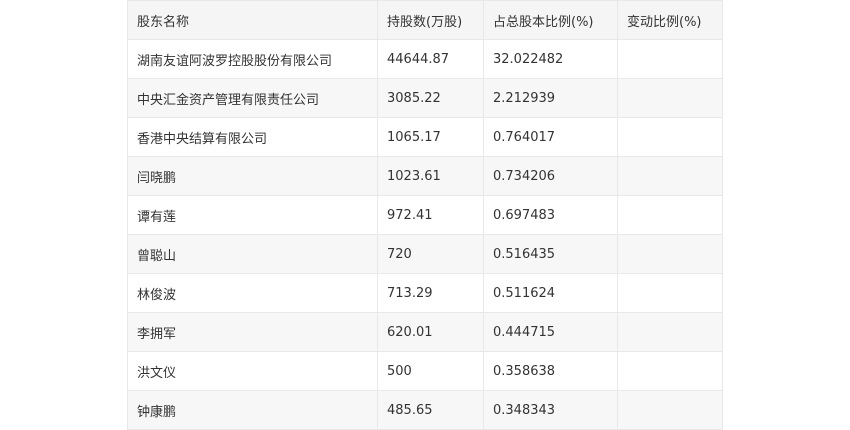 The width and height of the screenshot is (850, 430). What do you see at coordinates (252, 59) in the screenshot?
I see `cell-shareholder-name: 湖南友谊阿波罗控股股份有限公司` at bounding box center [252, 59].